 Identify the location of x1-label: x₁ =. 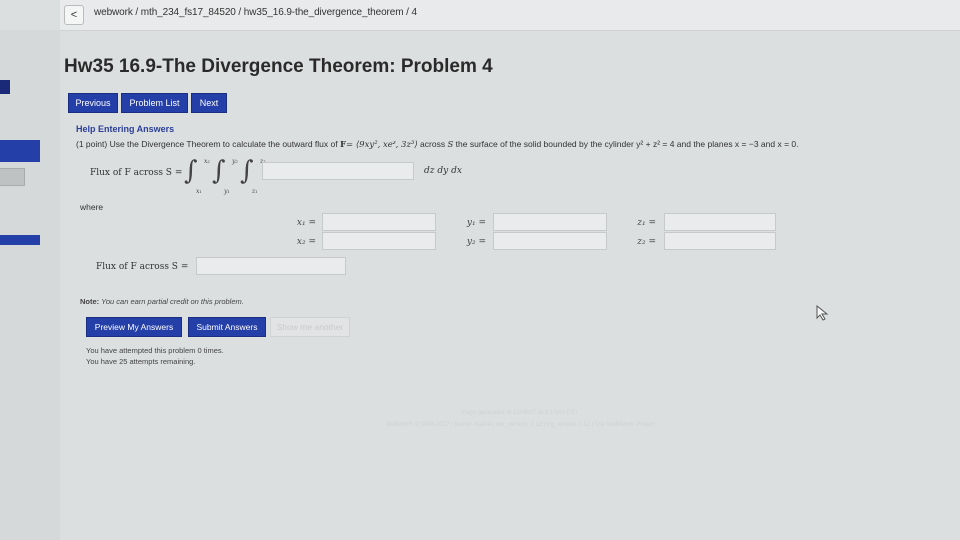
(306, 223).